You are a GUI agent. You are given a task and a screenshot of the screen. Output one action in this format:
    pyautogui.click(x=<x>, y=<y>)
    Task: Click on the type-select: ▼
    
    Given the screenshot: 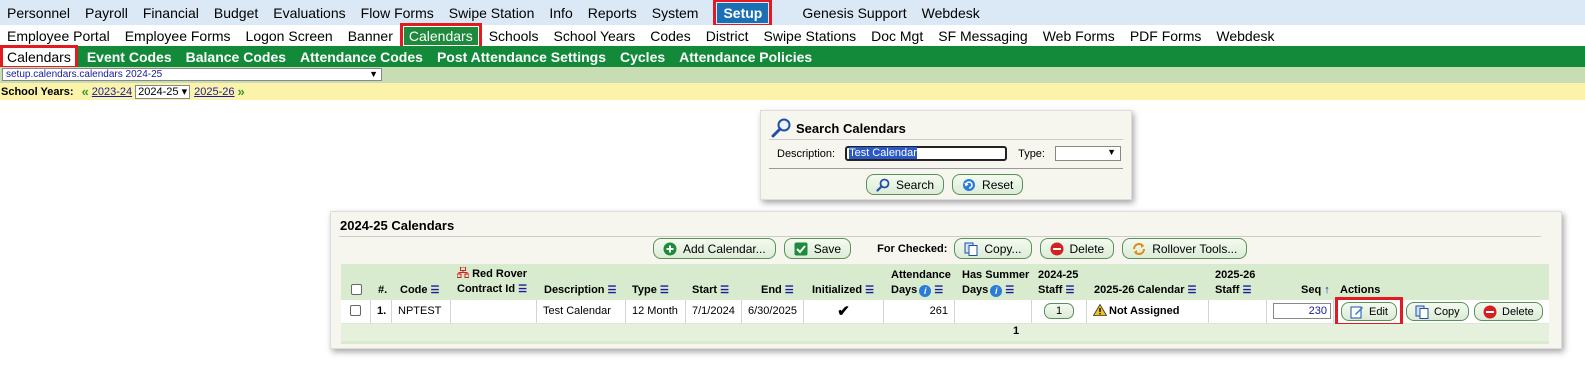 What is the action you would take?
    pyautogui.click(x=1087, y=153)
    